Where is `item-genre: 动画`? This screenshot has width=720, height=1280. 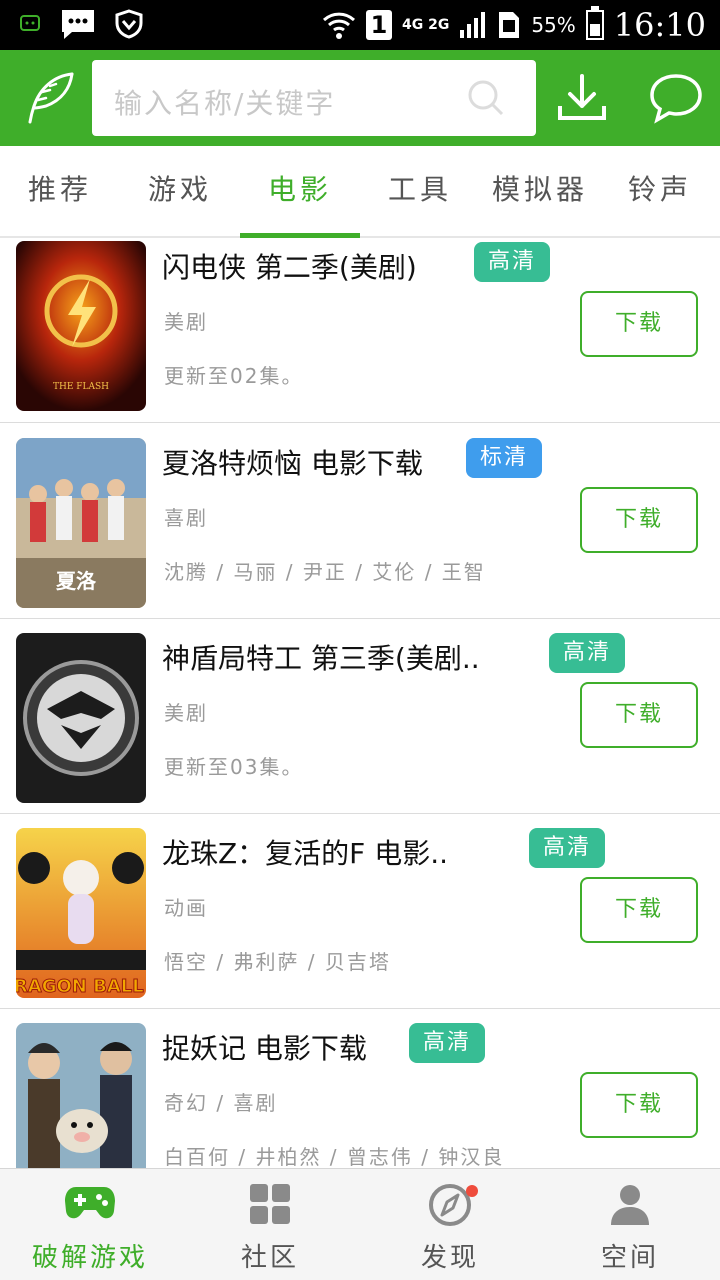
item-genre: 动画 is located at coordinates (186, 908).